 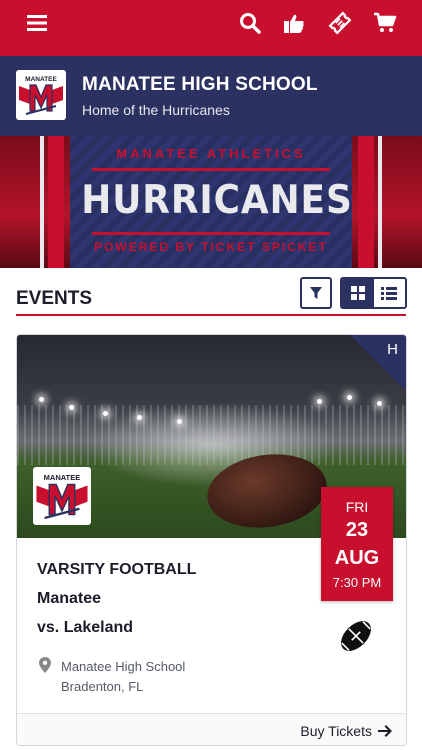 What do you see at coordinates (356, 636) in the screenshot?
I see `football-icon` at bounding box center [356, 636].